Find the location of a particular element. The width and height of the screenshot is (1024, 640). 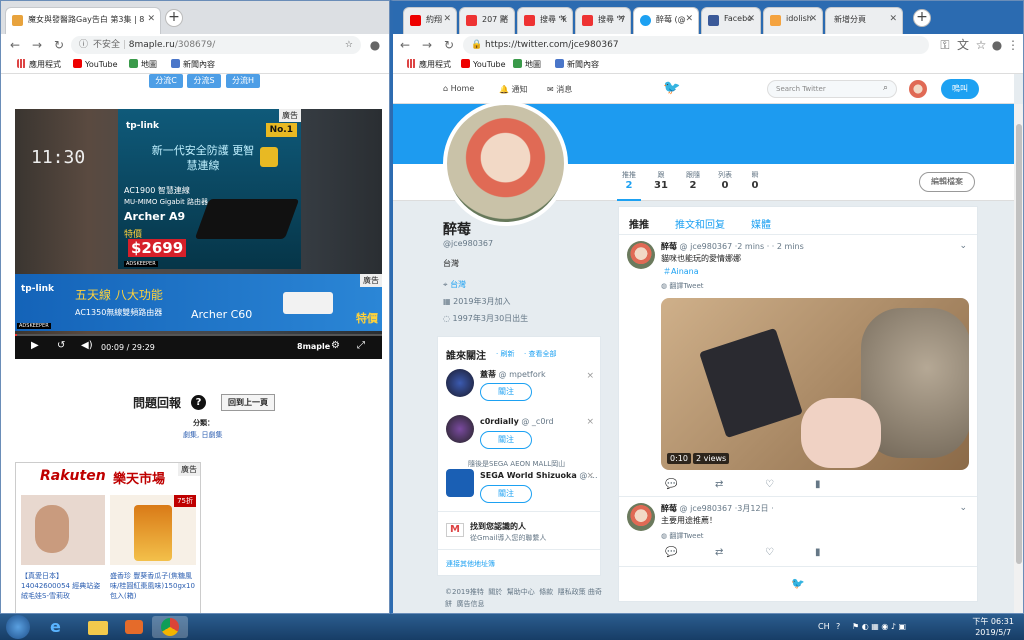

tab-8maple: 魔女與發醫路Gay告白 第3集 | 8 ✕ is located at coordinates (83, 20).